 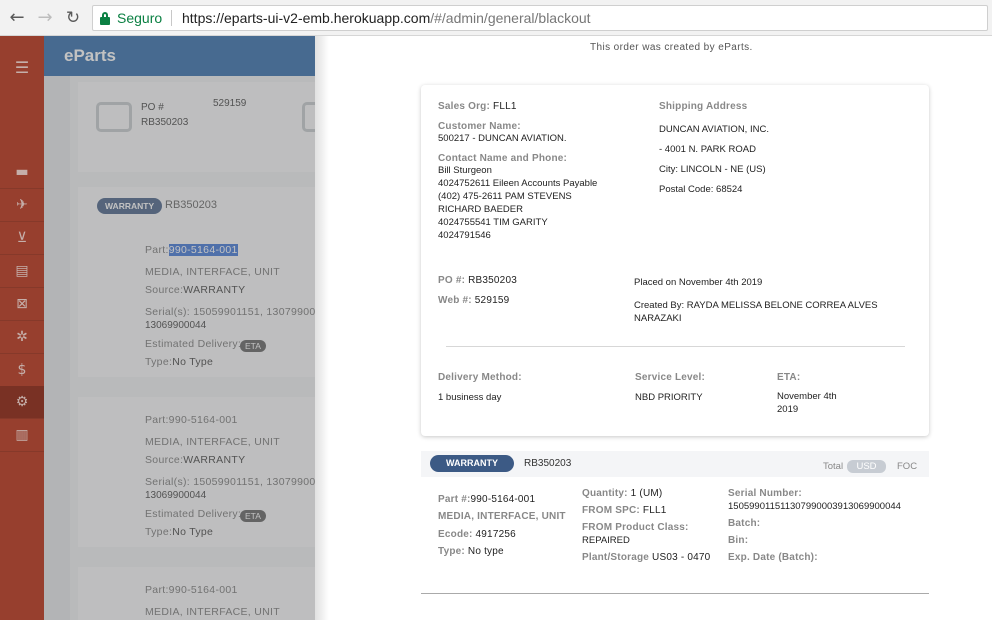 What do you see at coordinates (480, 209) in the screenshot?
I see `contact-line: RICHARD BAEDER` at bounding box center [480, 209].